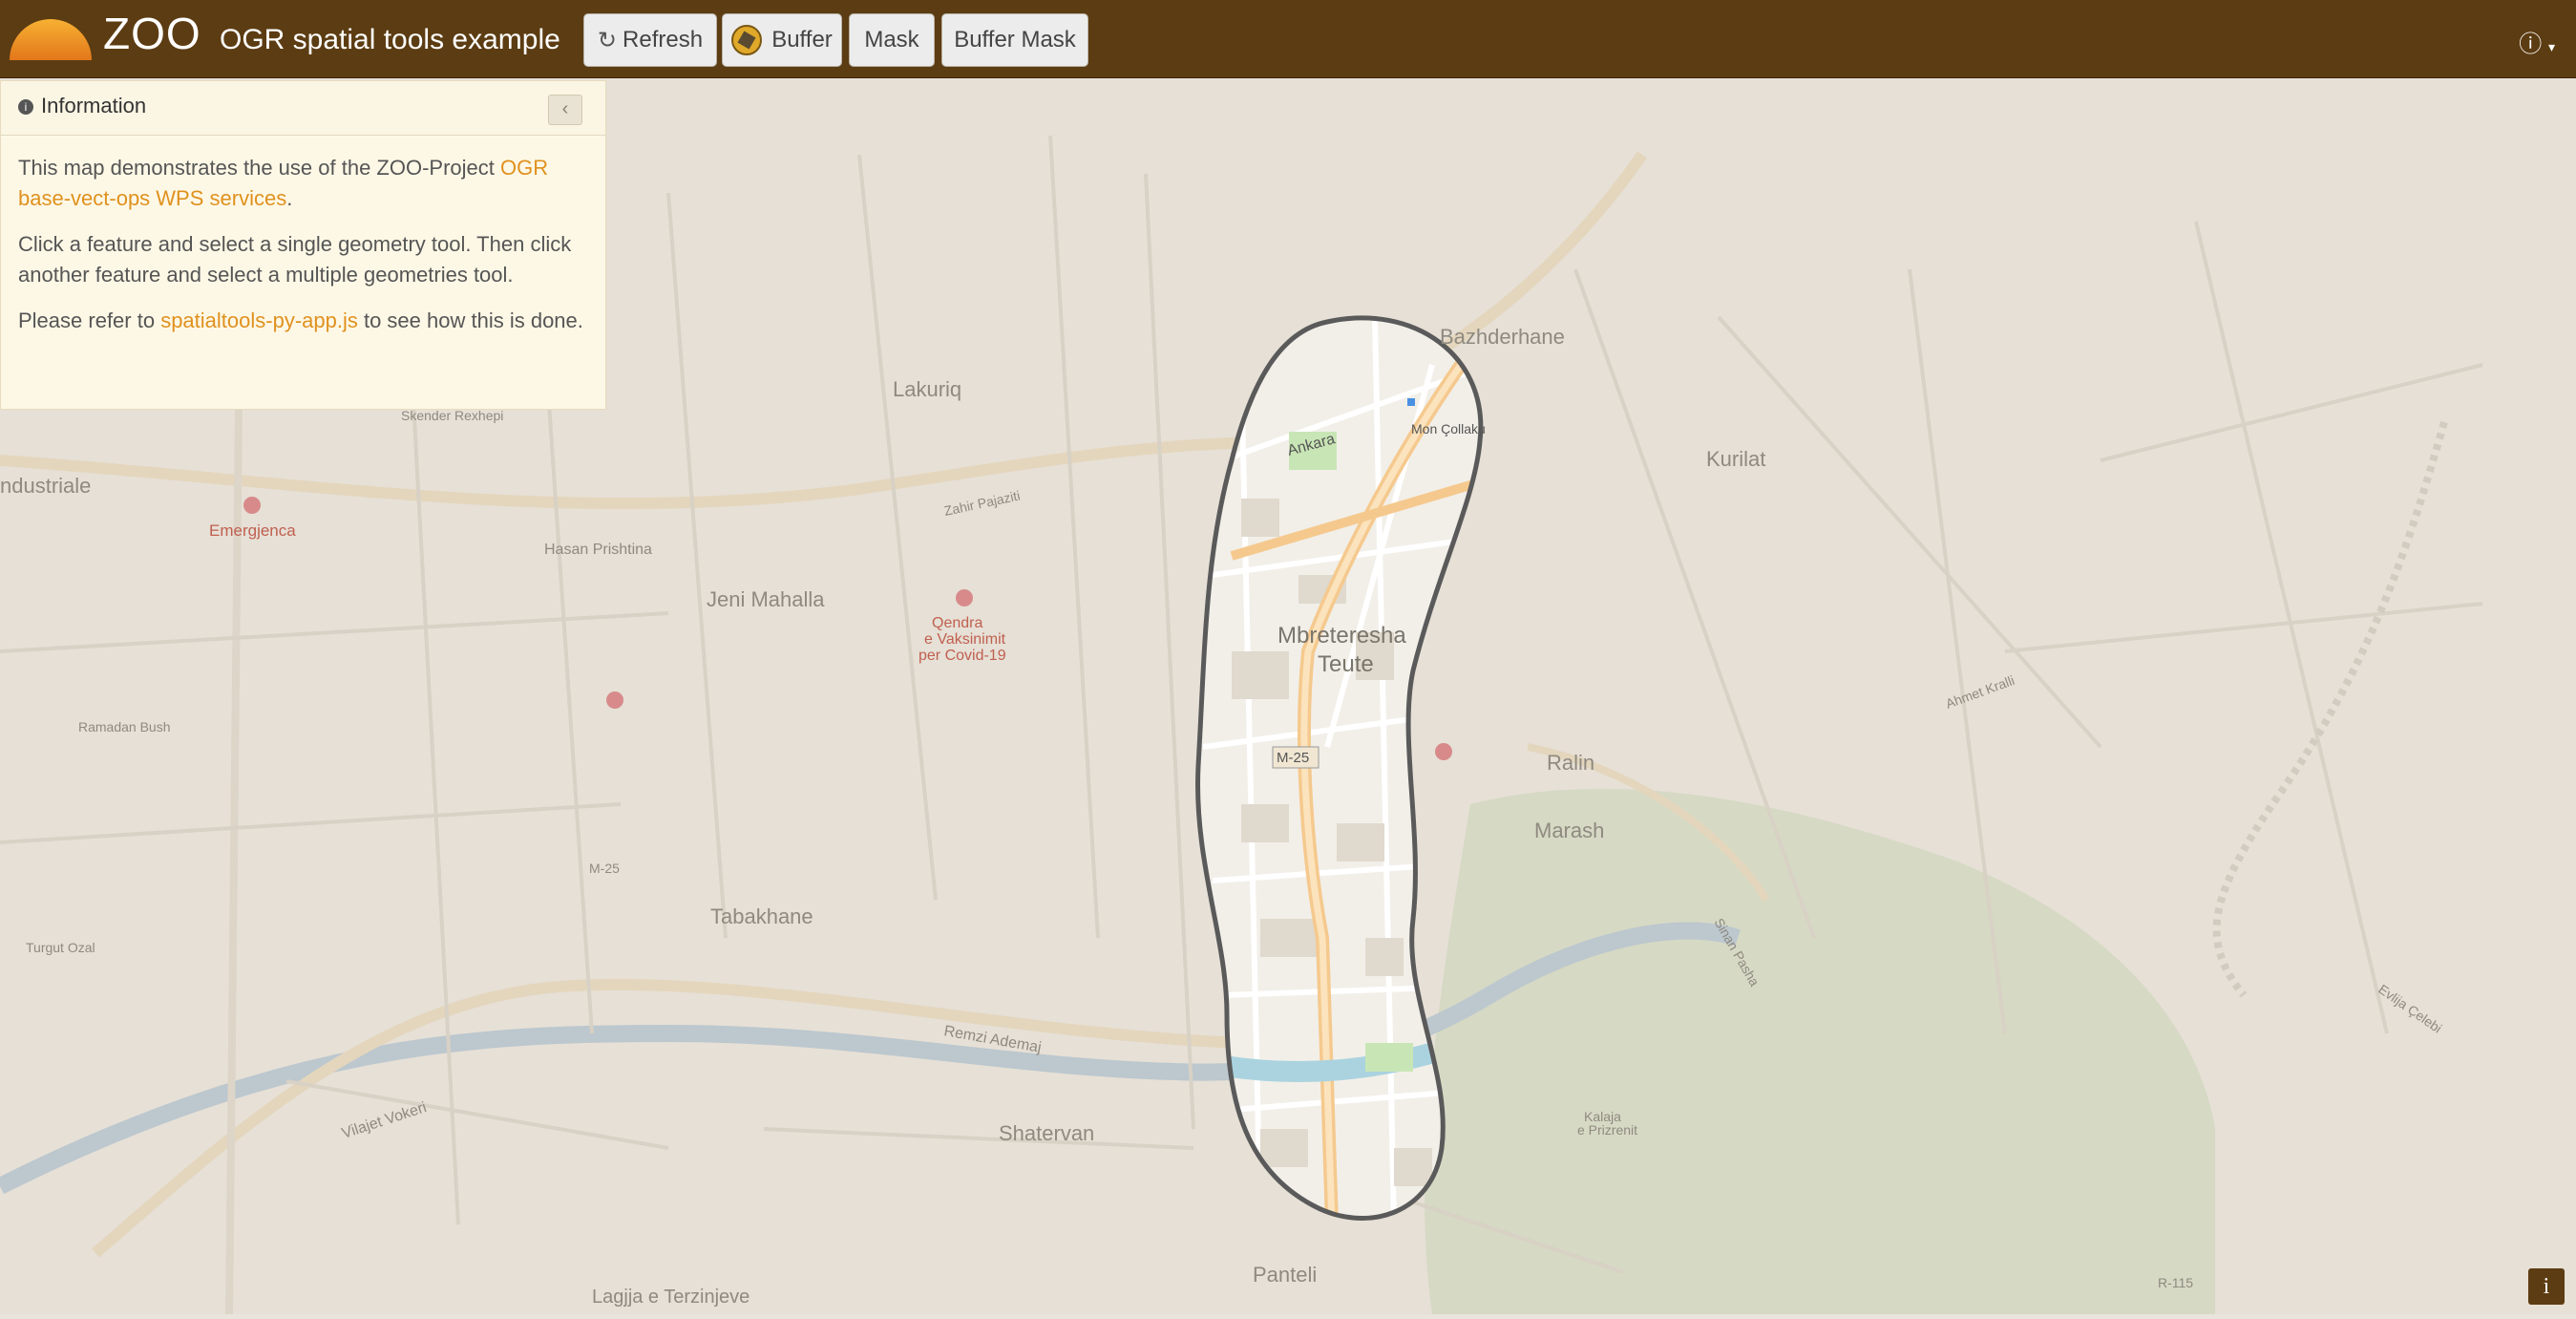 The width and height of the screenshot is (2576, 1319). I want to click on buffer-mask-label: Buffer Mask, so click(1015, 40).